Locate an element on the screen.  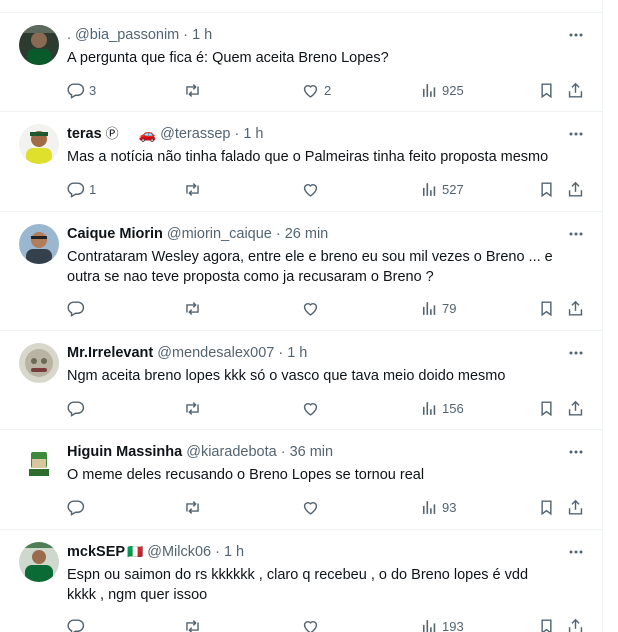
reply-button: 3 is located at coordinates (81, 90).